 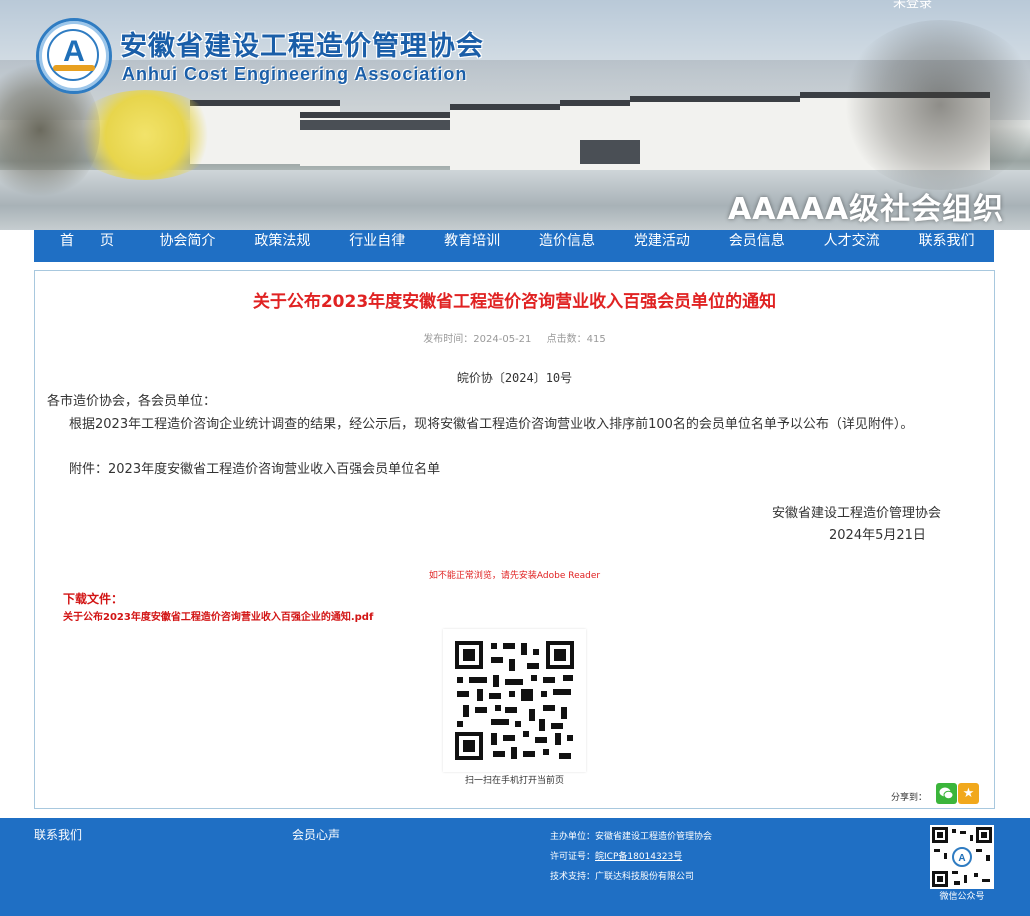 What do you see at coordinates (377, 246) in the screenshot?
I see `nav-item-self-discipline: 行业自律` at bounding box center [377, 246].